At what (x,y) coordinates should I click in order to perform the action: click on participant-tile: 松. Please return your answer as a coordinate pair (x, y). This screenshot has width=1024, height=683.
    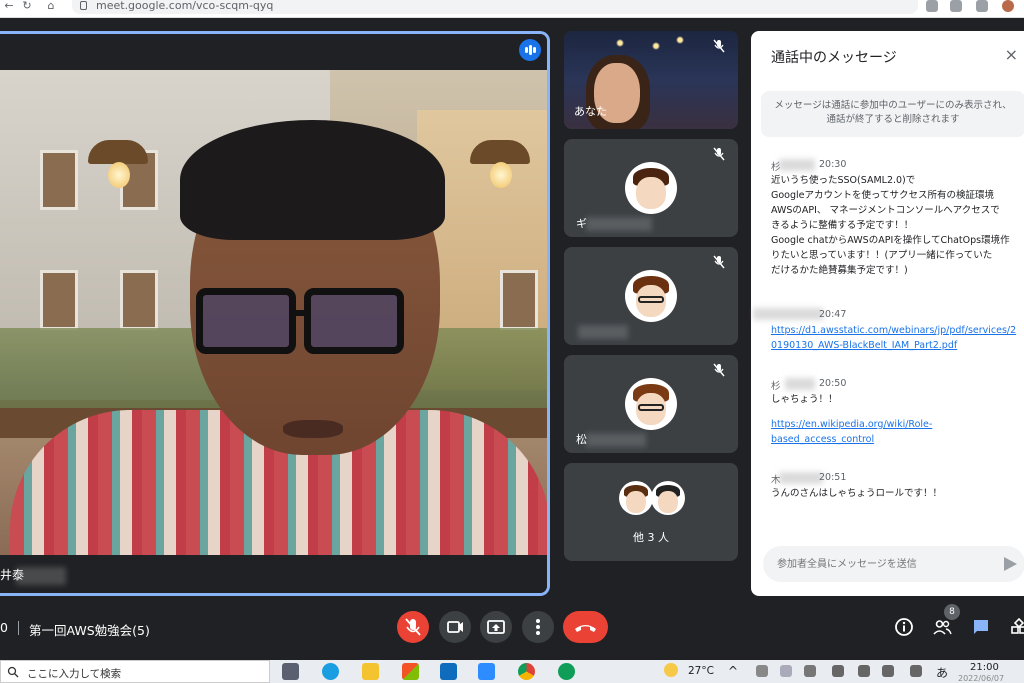
    Looking at the image, I should click on (651, 404).